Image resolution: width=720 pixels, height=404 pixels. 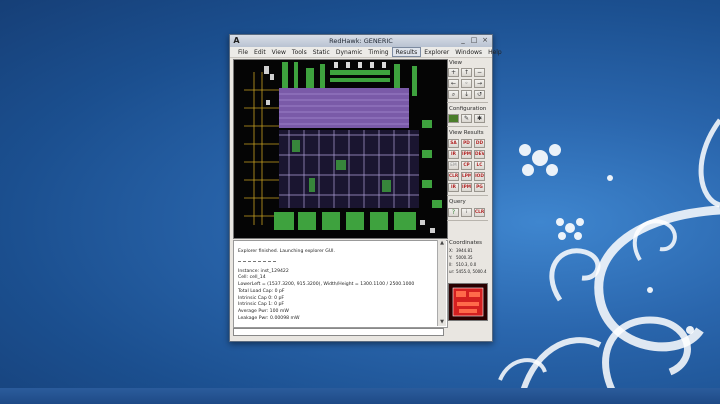 I want to click on settings-icon: ✱, so click(x=479, y=118).